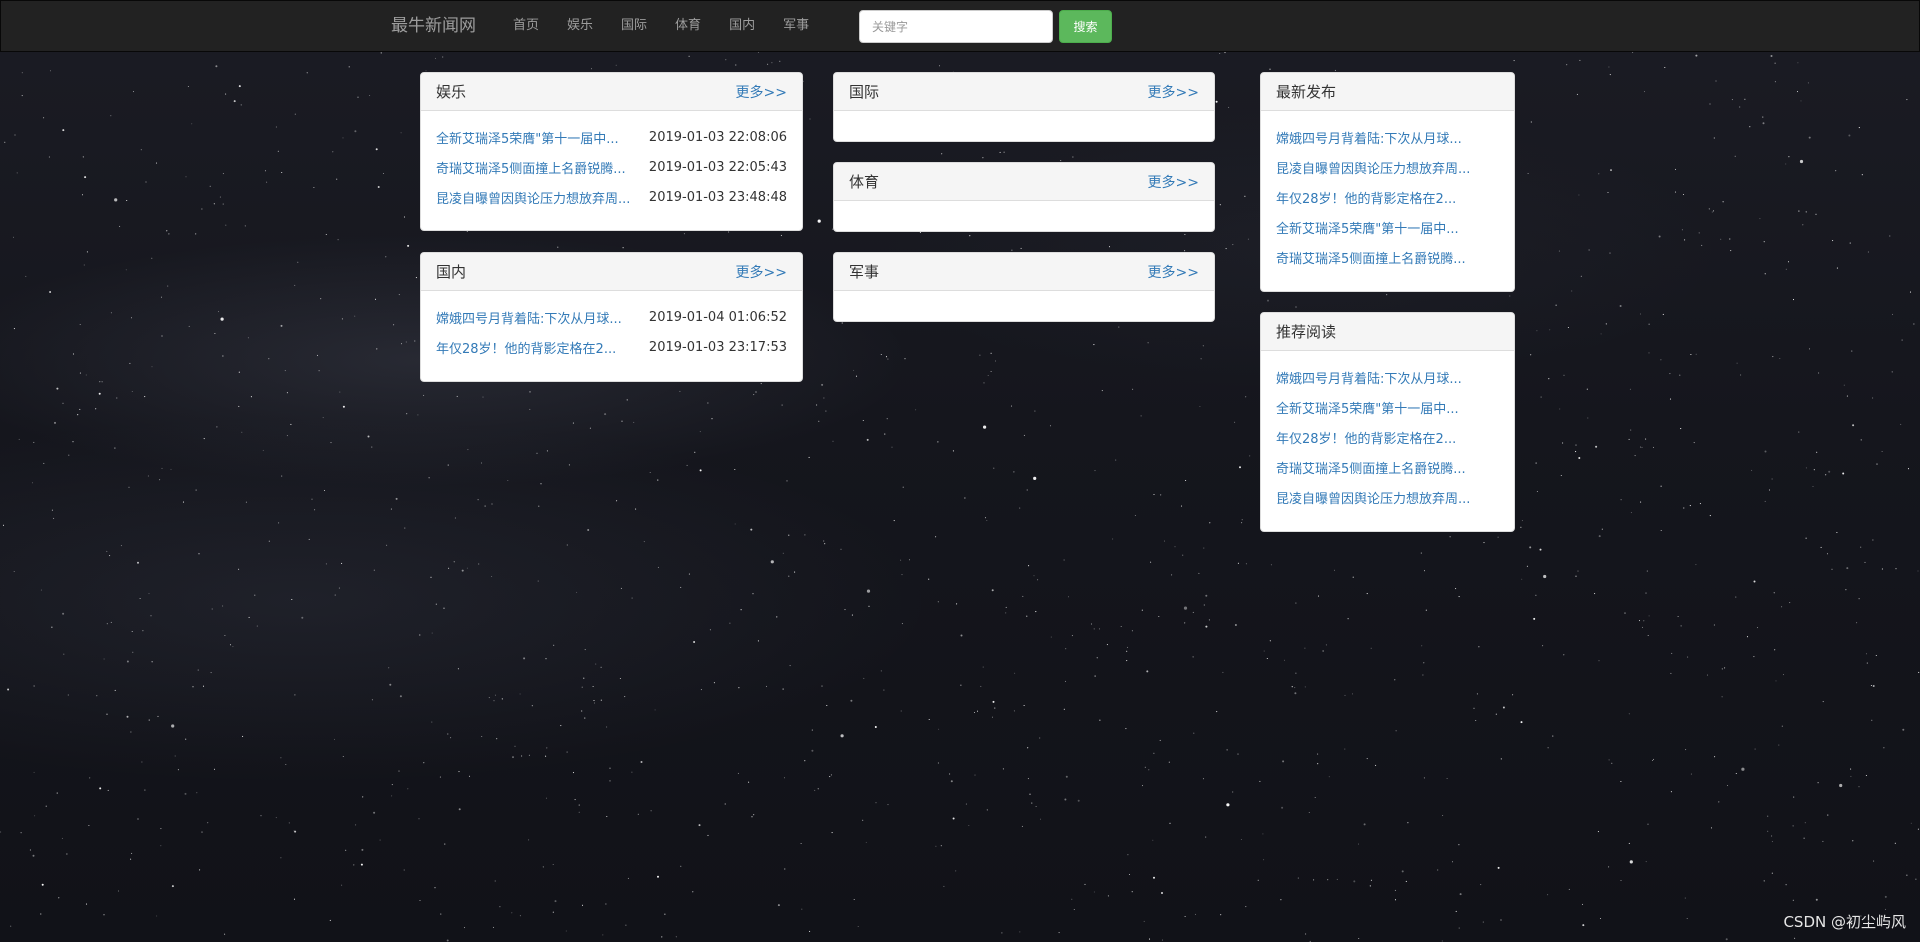  What do you see at coordinates (634, 26) in the screenshot?
I see `nav-international: 国际` at bounding box center [634, 26].